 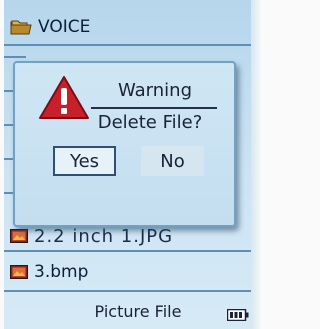 What do you see at coordinates (154, 90) in the screenshot?
I see `dialog-title: Warning` at bounding box center [154, 90].